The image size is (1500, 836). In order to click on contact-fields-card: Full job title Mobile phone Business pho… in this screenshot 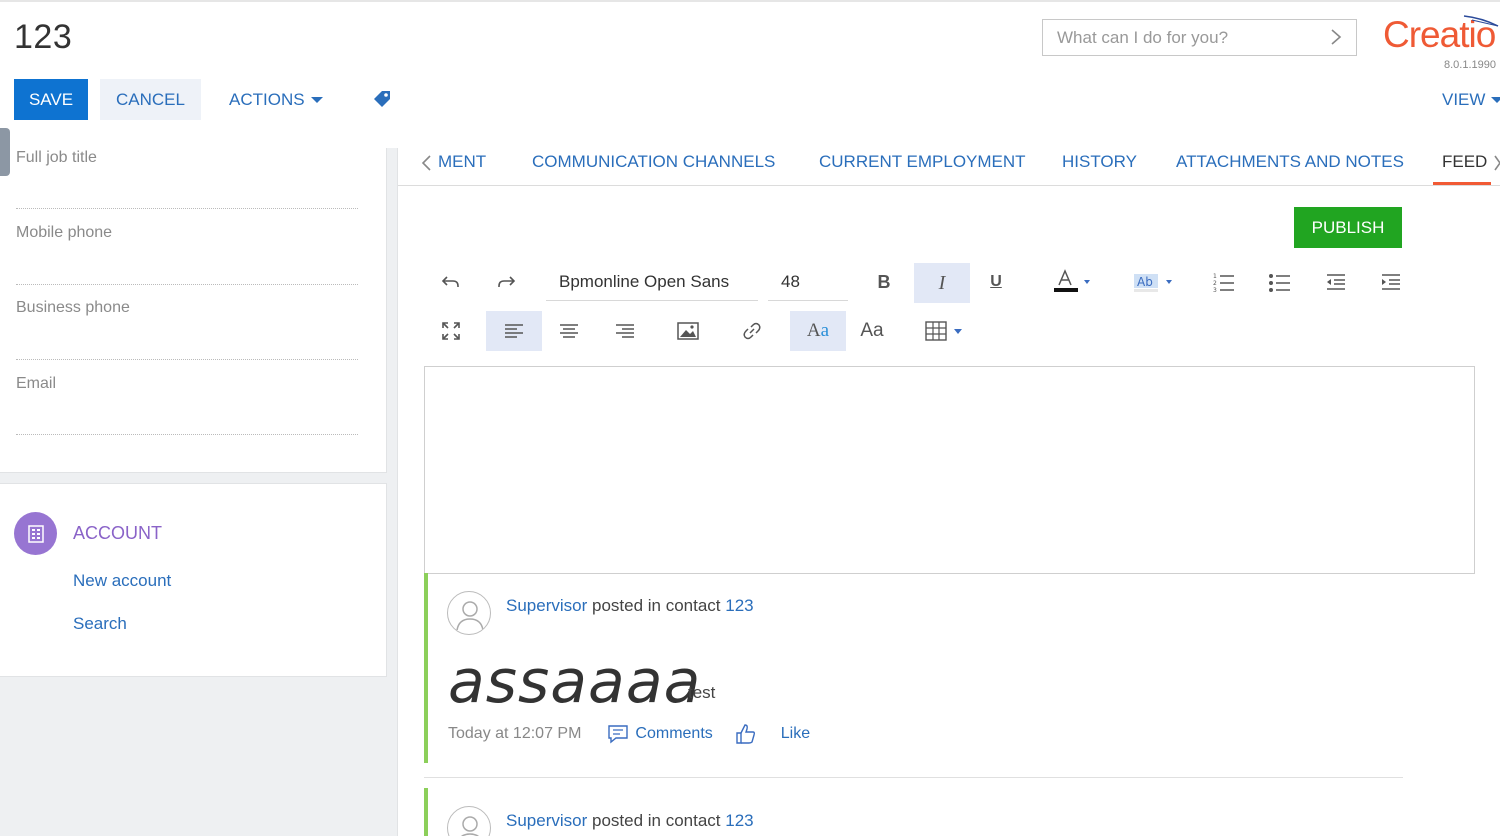, I will do `click(193, 310)`.